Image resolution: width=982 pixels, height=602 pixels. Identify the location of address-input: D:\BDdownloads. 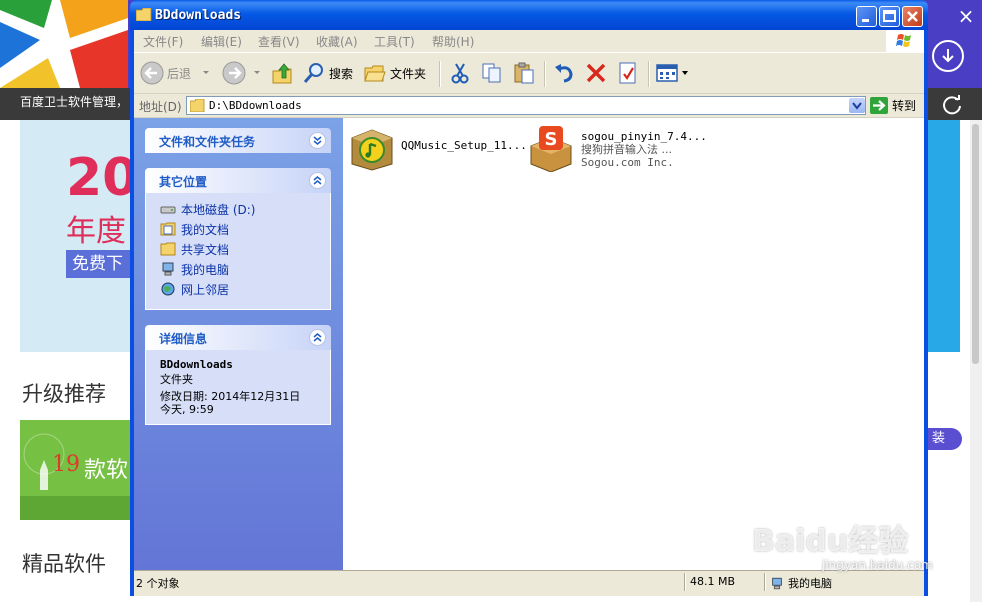
(526, 105).